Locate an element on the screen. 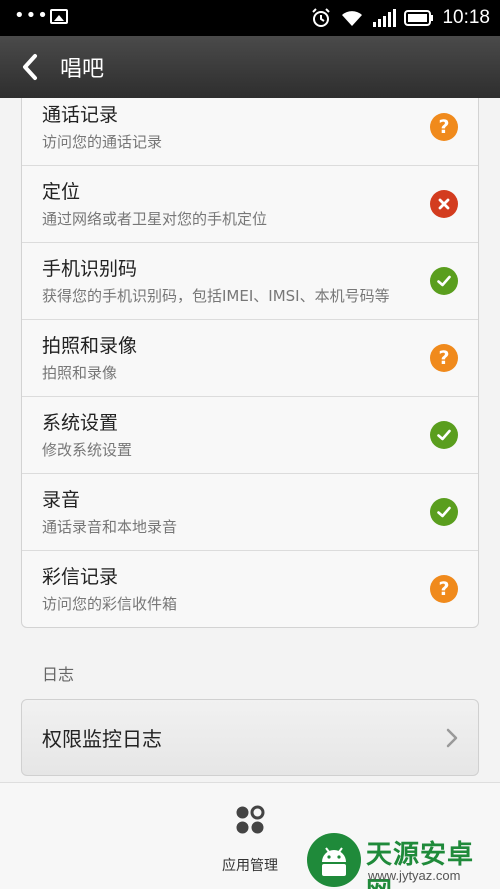 Image resolution: width=500 pixels, height=889 pixels. permission-title: 系统设置 is located at coordinates (80, 423).